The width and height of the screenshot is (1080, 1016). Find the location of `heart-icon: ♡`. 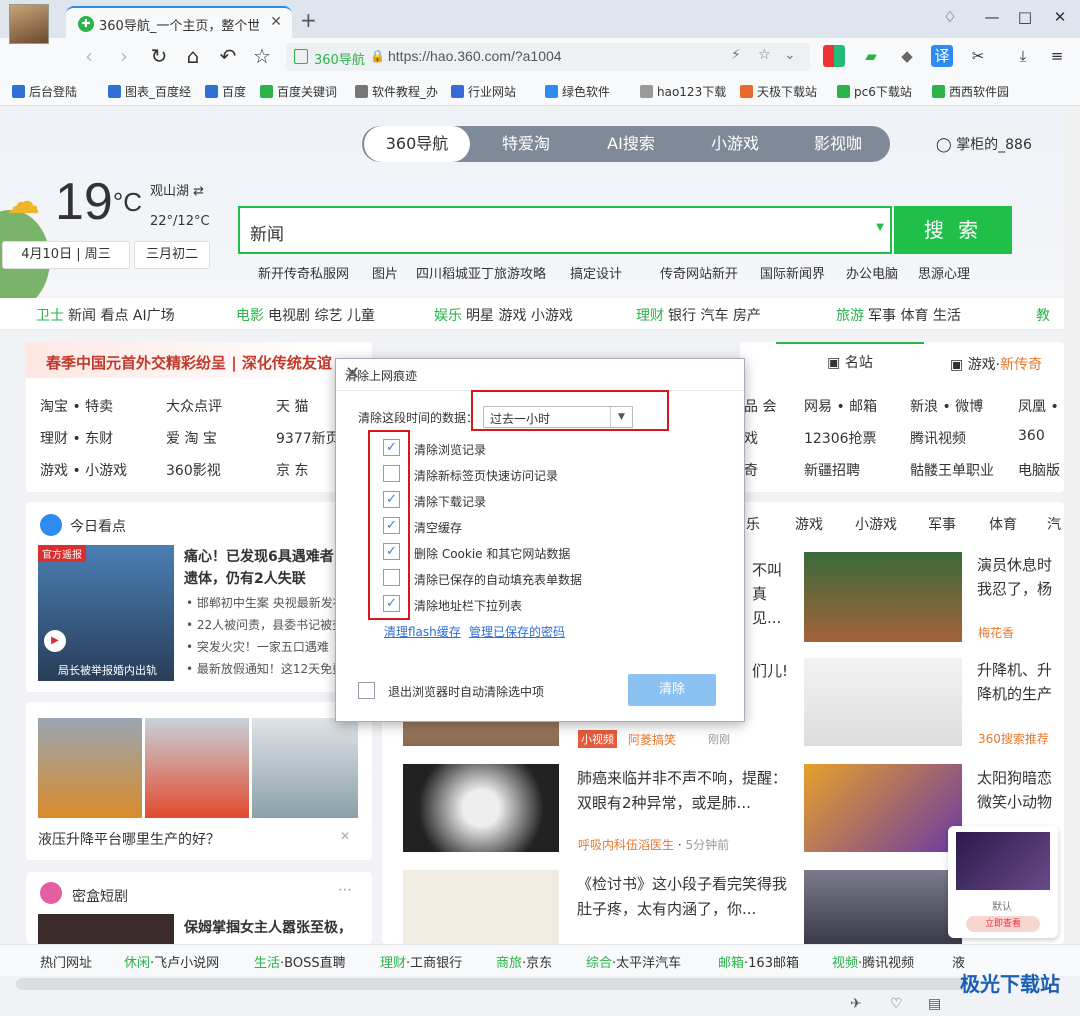

heart-icon: ♡ is located at coordinates (896, 1004).